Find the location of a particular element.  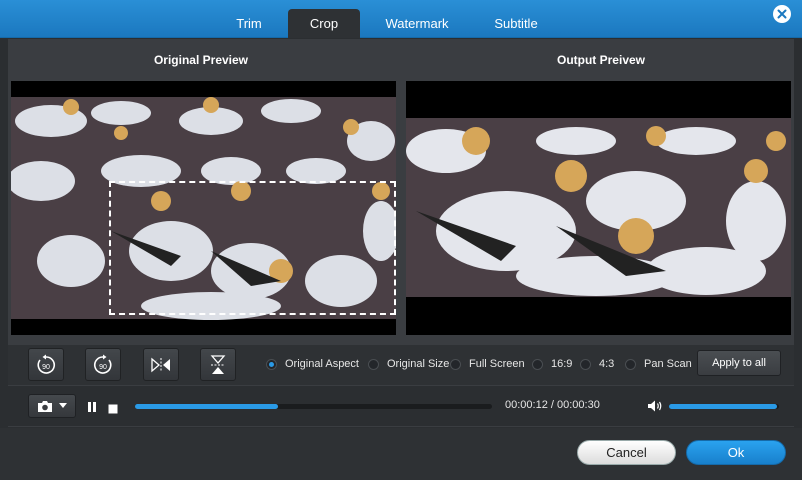

rotate-left-button: 90 is located at coordinates (46, 364).